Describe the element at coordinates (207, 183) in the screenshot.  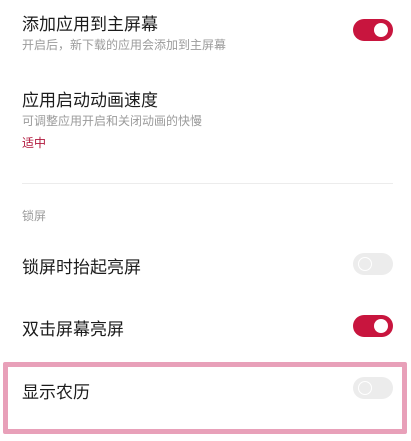
I see `section-divider` at that location.